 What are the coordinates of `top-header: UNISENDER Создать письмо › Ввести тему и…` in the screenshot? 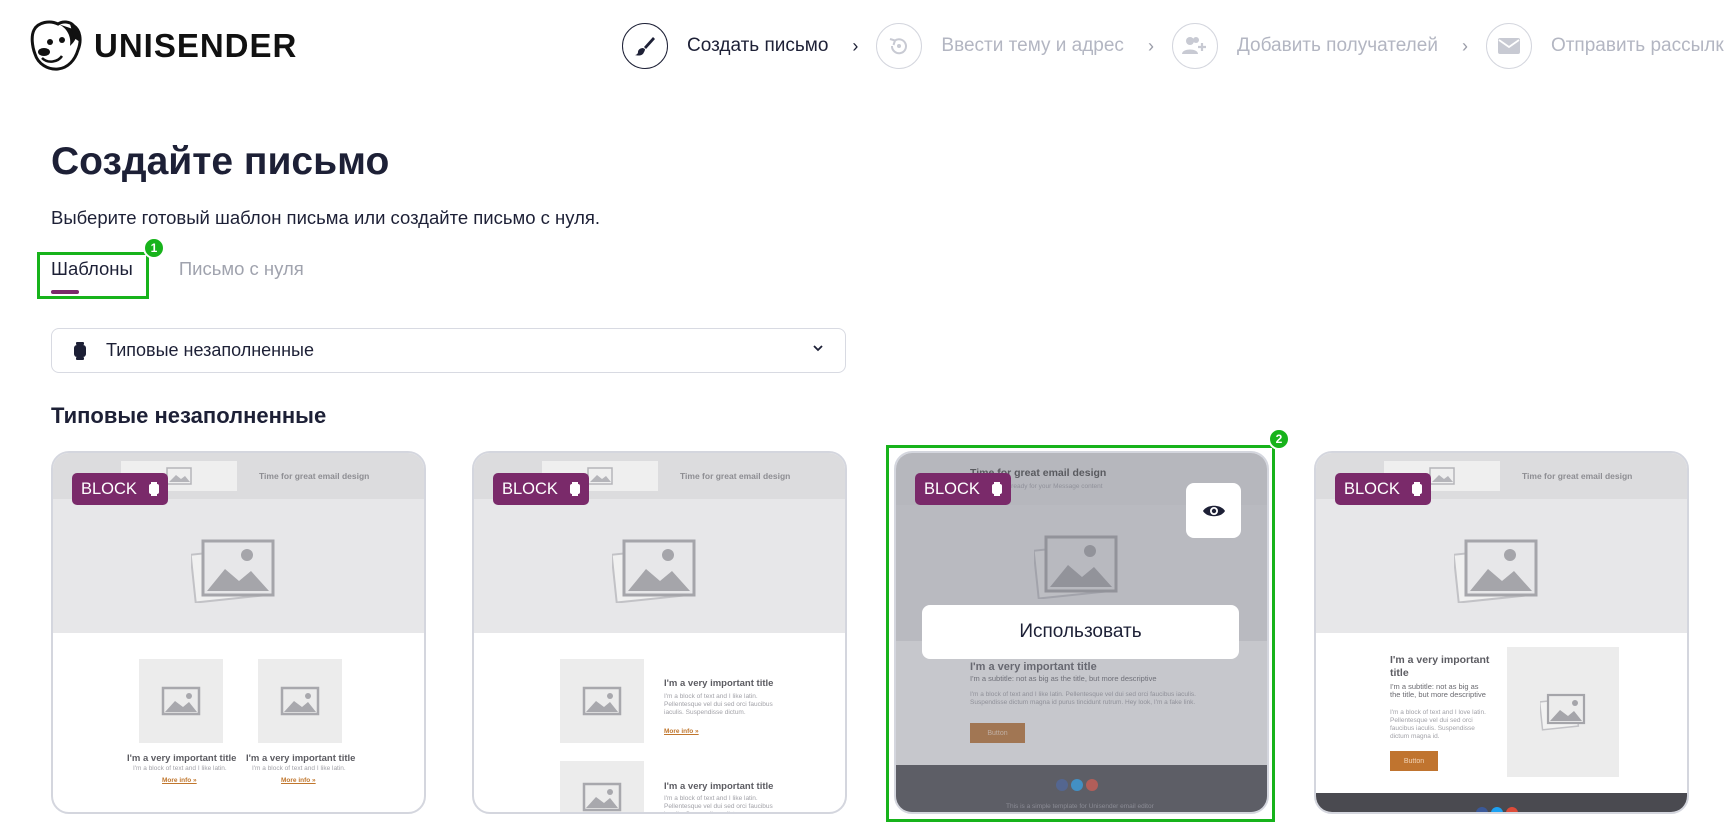 It's located at (862, 46).